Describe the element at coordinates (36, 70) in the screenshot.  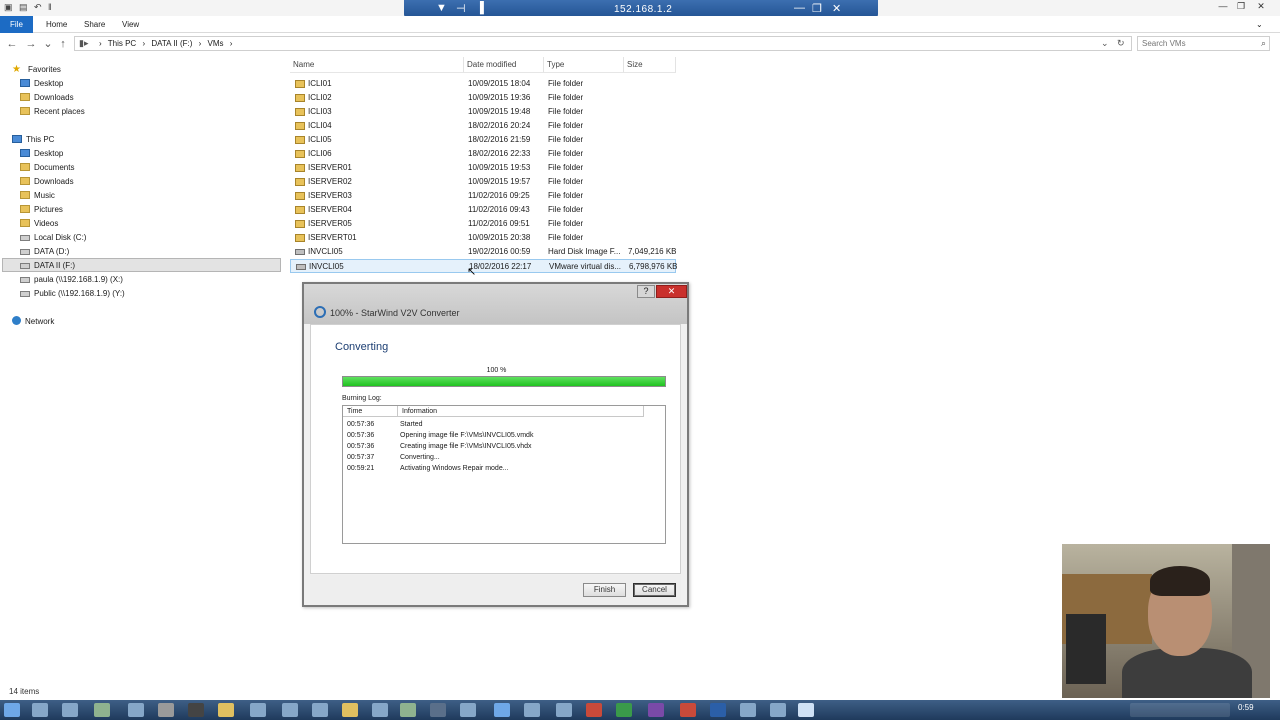
I see `nav-favorites: ★ Favorites` at that location.